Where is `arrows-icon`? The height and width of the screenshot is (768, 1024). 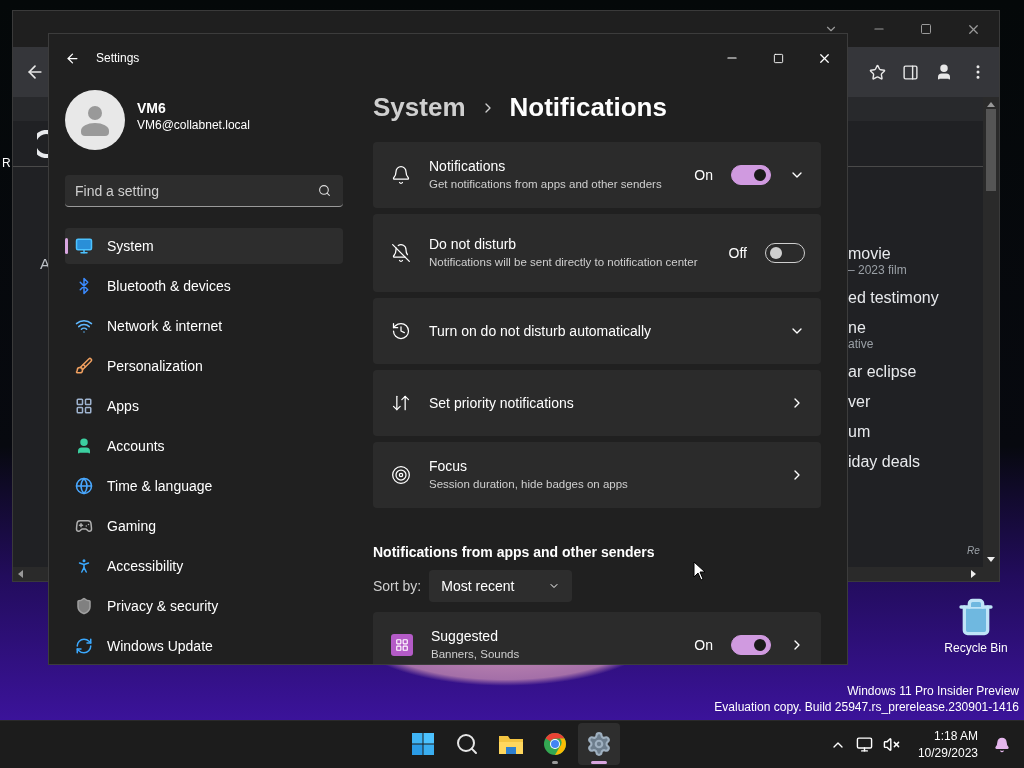 arrows-icon is located at coordinates (401, 403).